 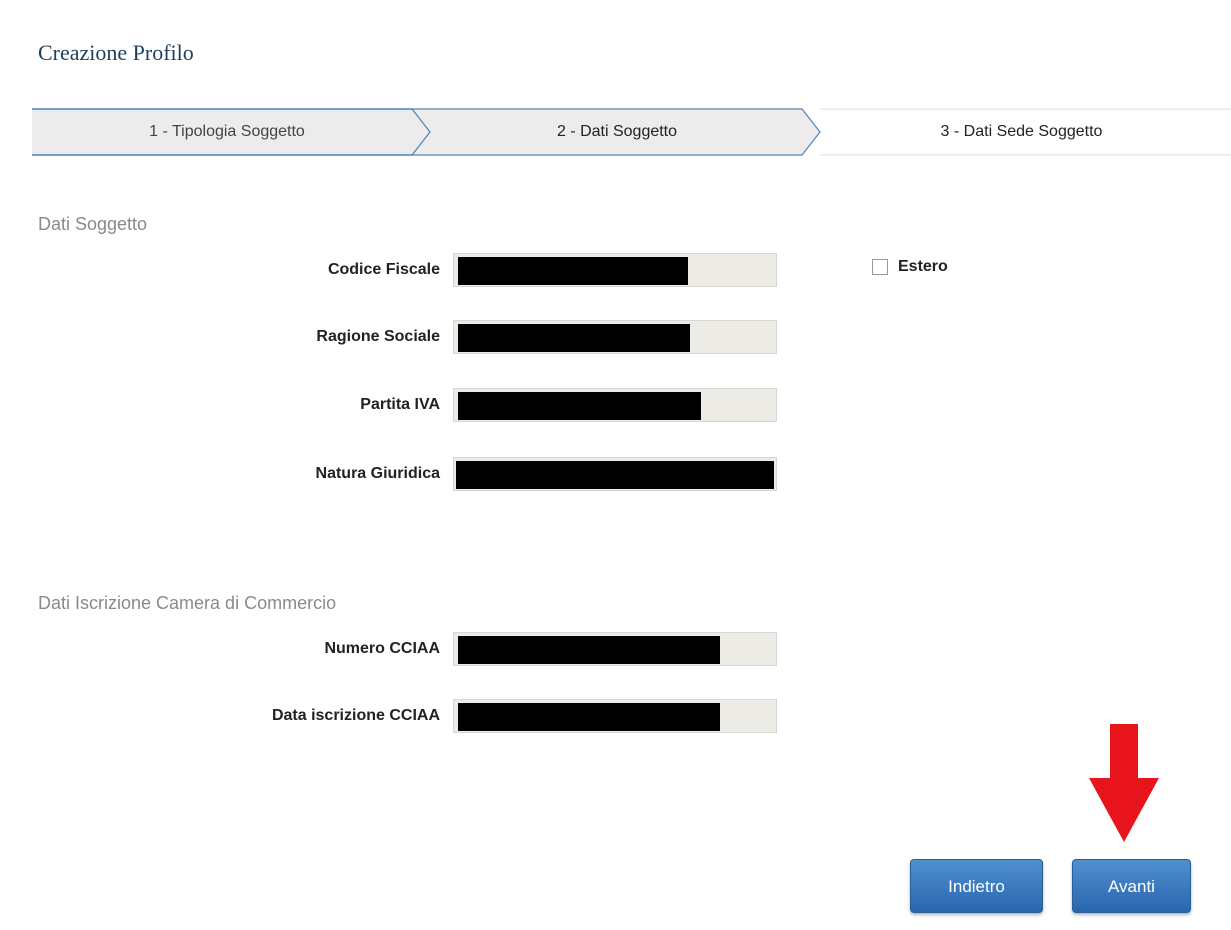 I want to click on input-data-iscrizione-cciaa, so click(x=615, y=716).